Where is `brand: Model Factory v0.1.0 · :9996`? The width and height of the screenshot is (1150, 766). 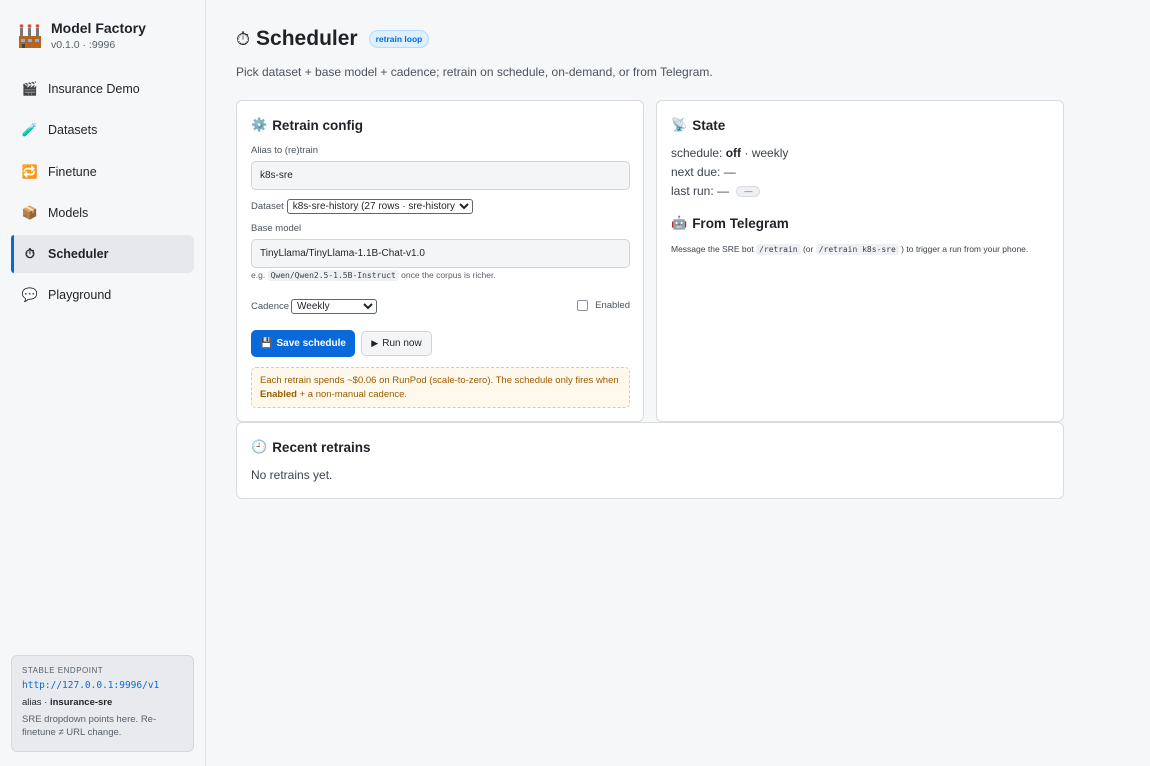 brand: Model Factory v0.1.0 · :9996 is located at coordinates (81, 35).